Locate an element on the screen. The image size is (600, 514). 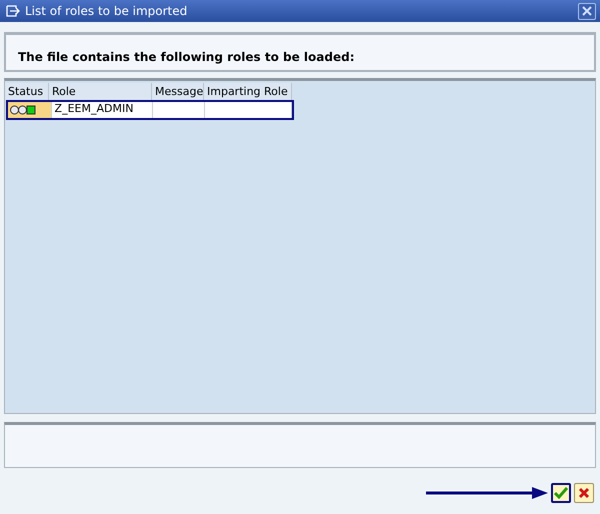
close-button is located at coordinates (587, 11).